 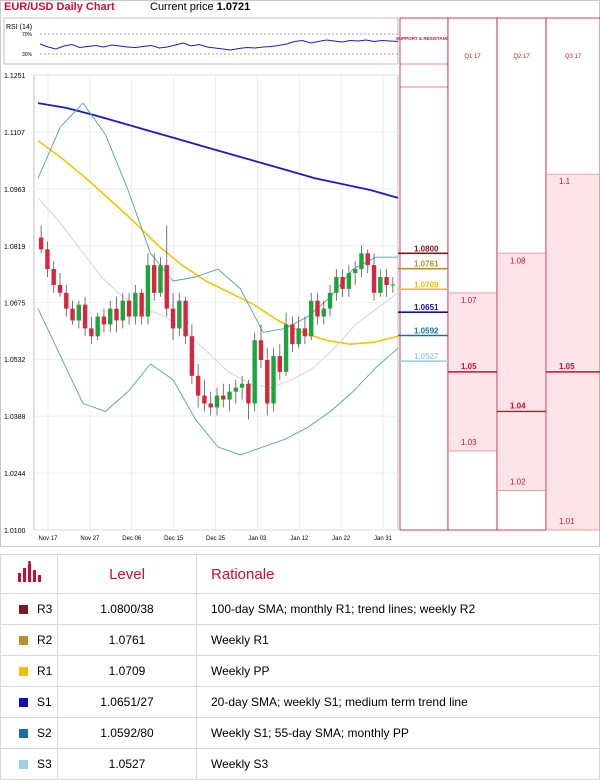 I want to click on sr-label: 1.0592, so click(x=426, y=331).